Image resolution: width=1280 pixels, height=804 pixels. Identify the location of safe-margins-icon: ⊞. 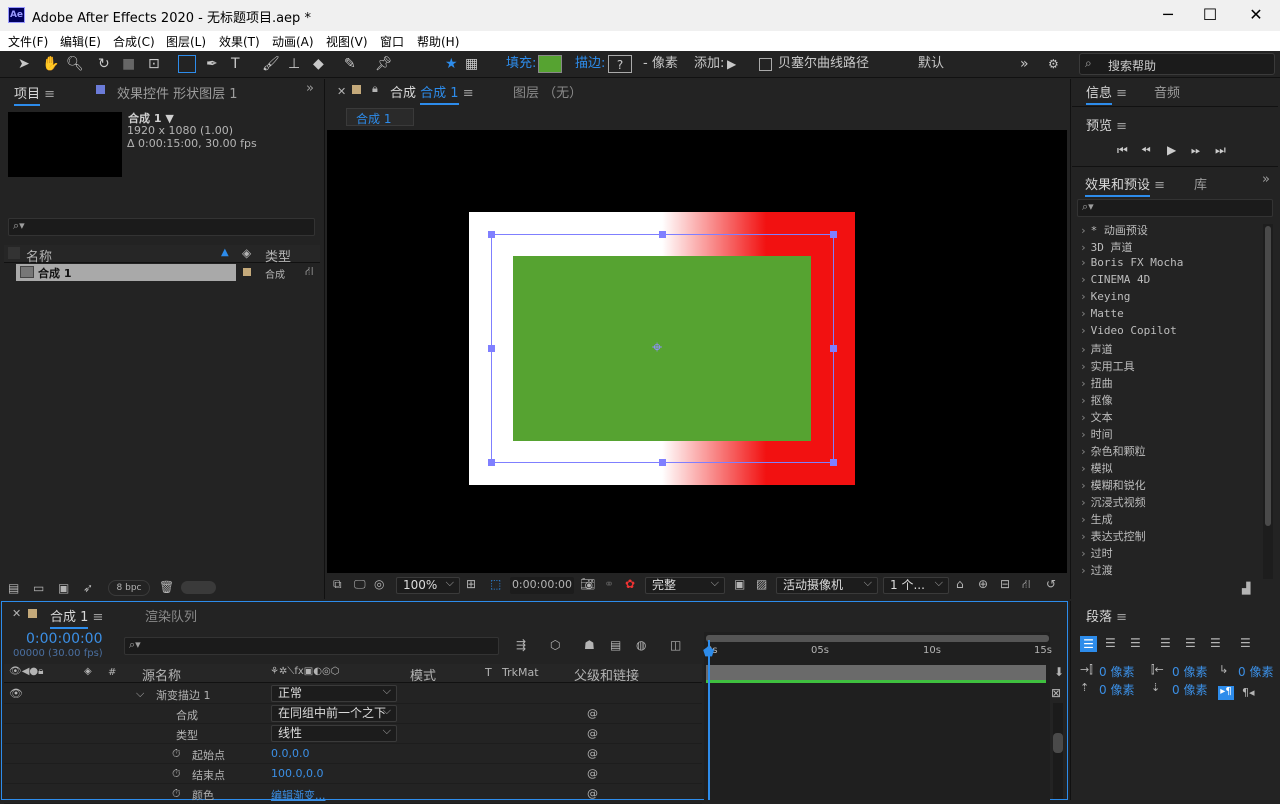
(471, 584).